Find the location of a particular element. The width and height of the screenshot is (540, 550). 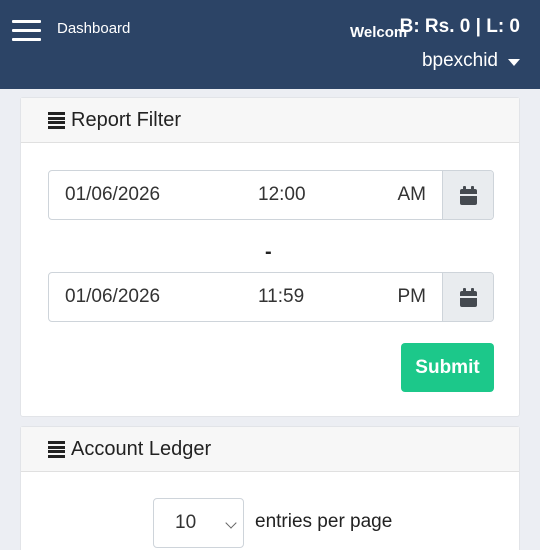

entries-per-page-select: 10 is located at coordinates (198, 523).